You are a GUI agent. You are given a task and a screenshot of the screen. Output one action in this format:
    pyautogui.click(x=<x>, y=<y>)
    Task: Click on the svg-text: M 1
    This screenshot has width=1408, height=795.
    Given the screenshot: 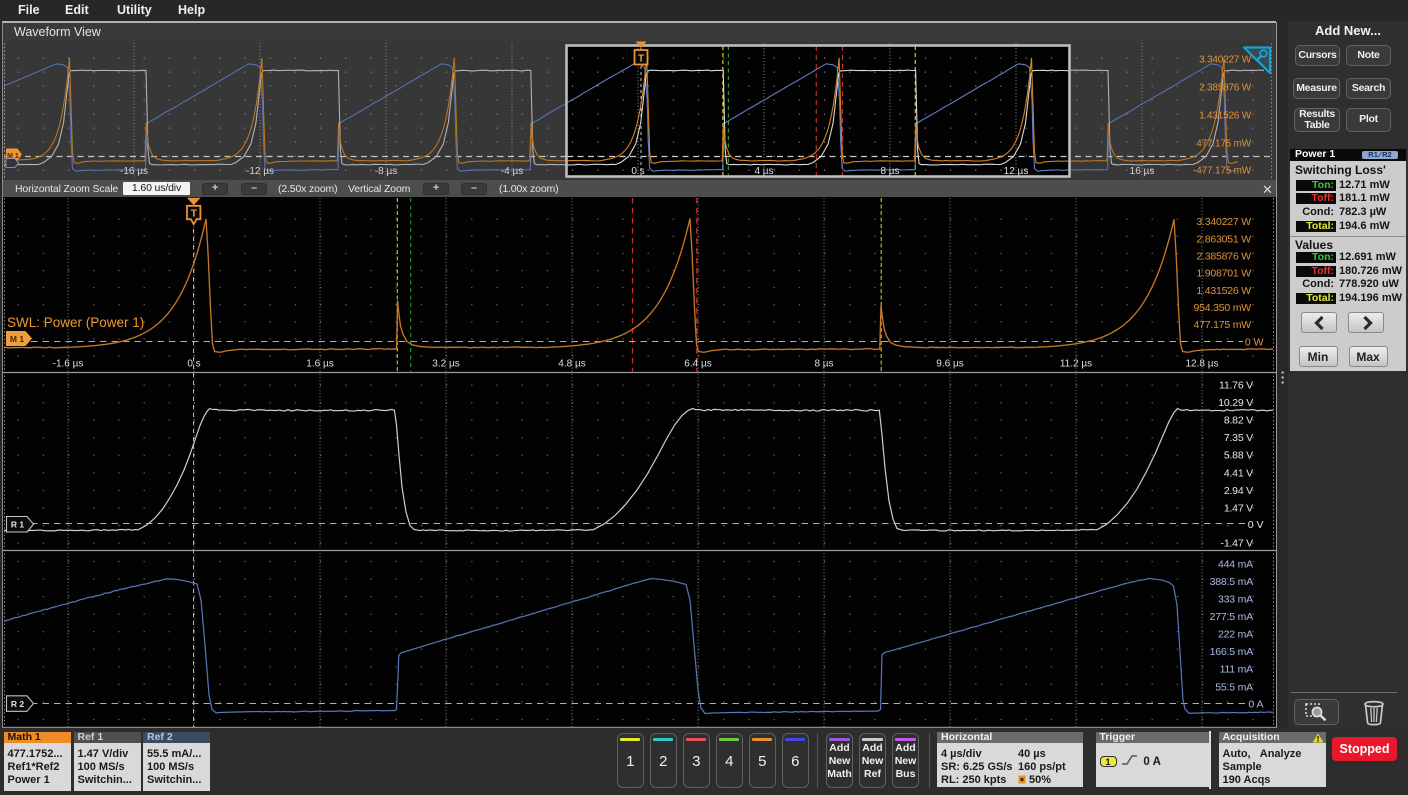 What is the action you would take?
    pyautogui.click(x=17, y=339)
    